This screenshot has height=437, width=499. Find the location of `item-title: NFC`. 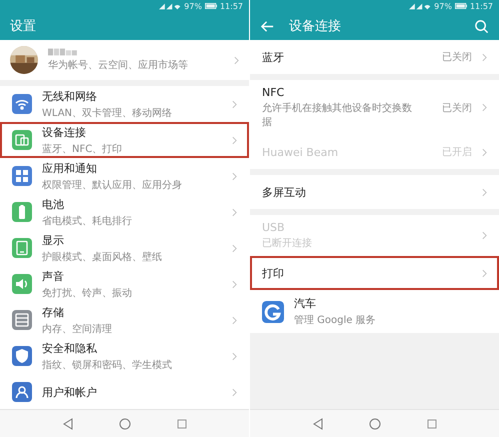

item-title: NFC is located at coordinates (274, 92).